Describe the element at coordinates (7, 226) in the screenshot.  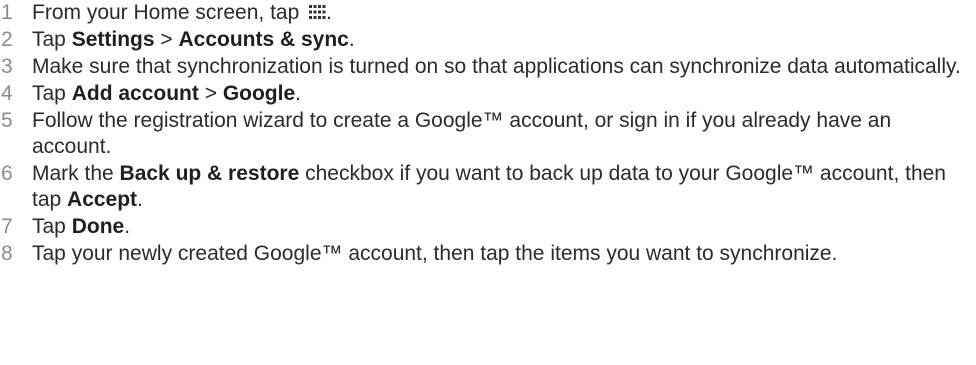
I see `step-number: 7` at that location.